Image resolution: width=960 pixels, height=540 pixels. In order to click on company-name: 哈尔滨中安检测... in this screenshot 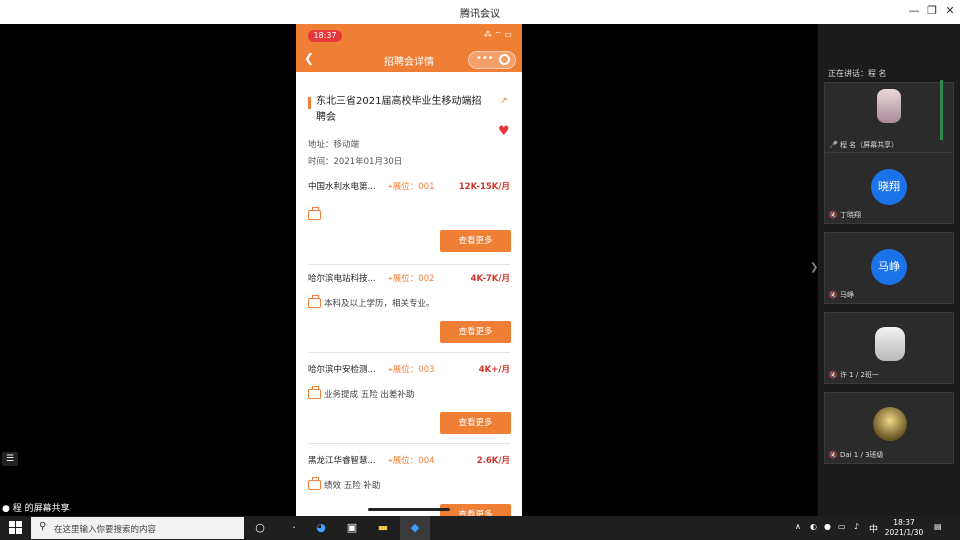, I will do `click(342, 370)`.